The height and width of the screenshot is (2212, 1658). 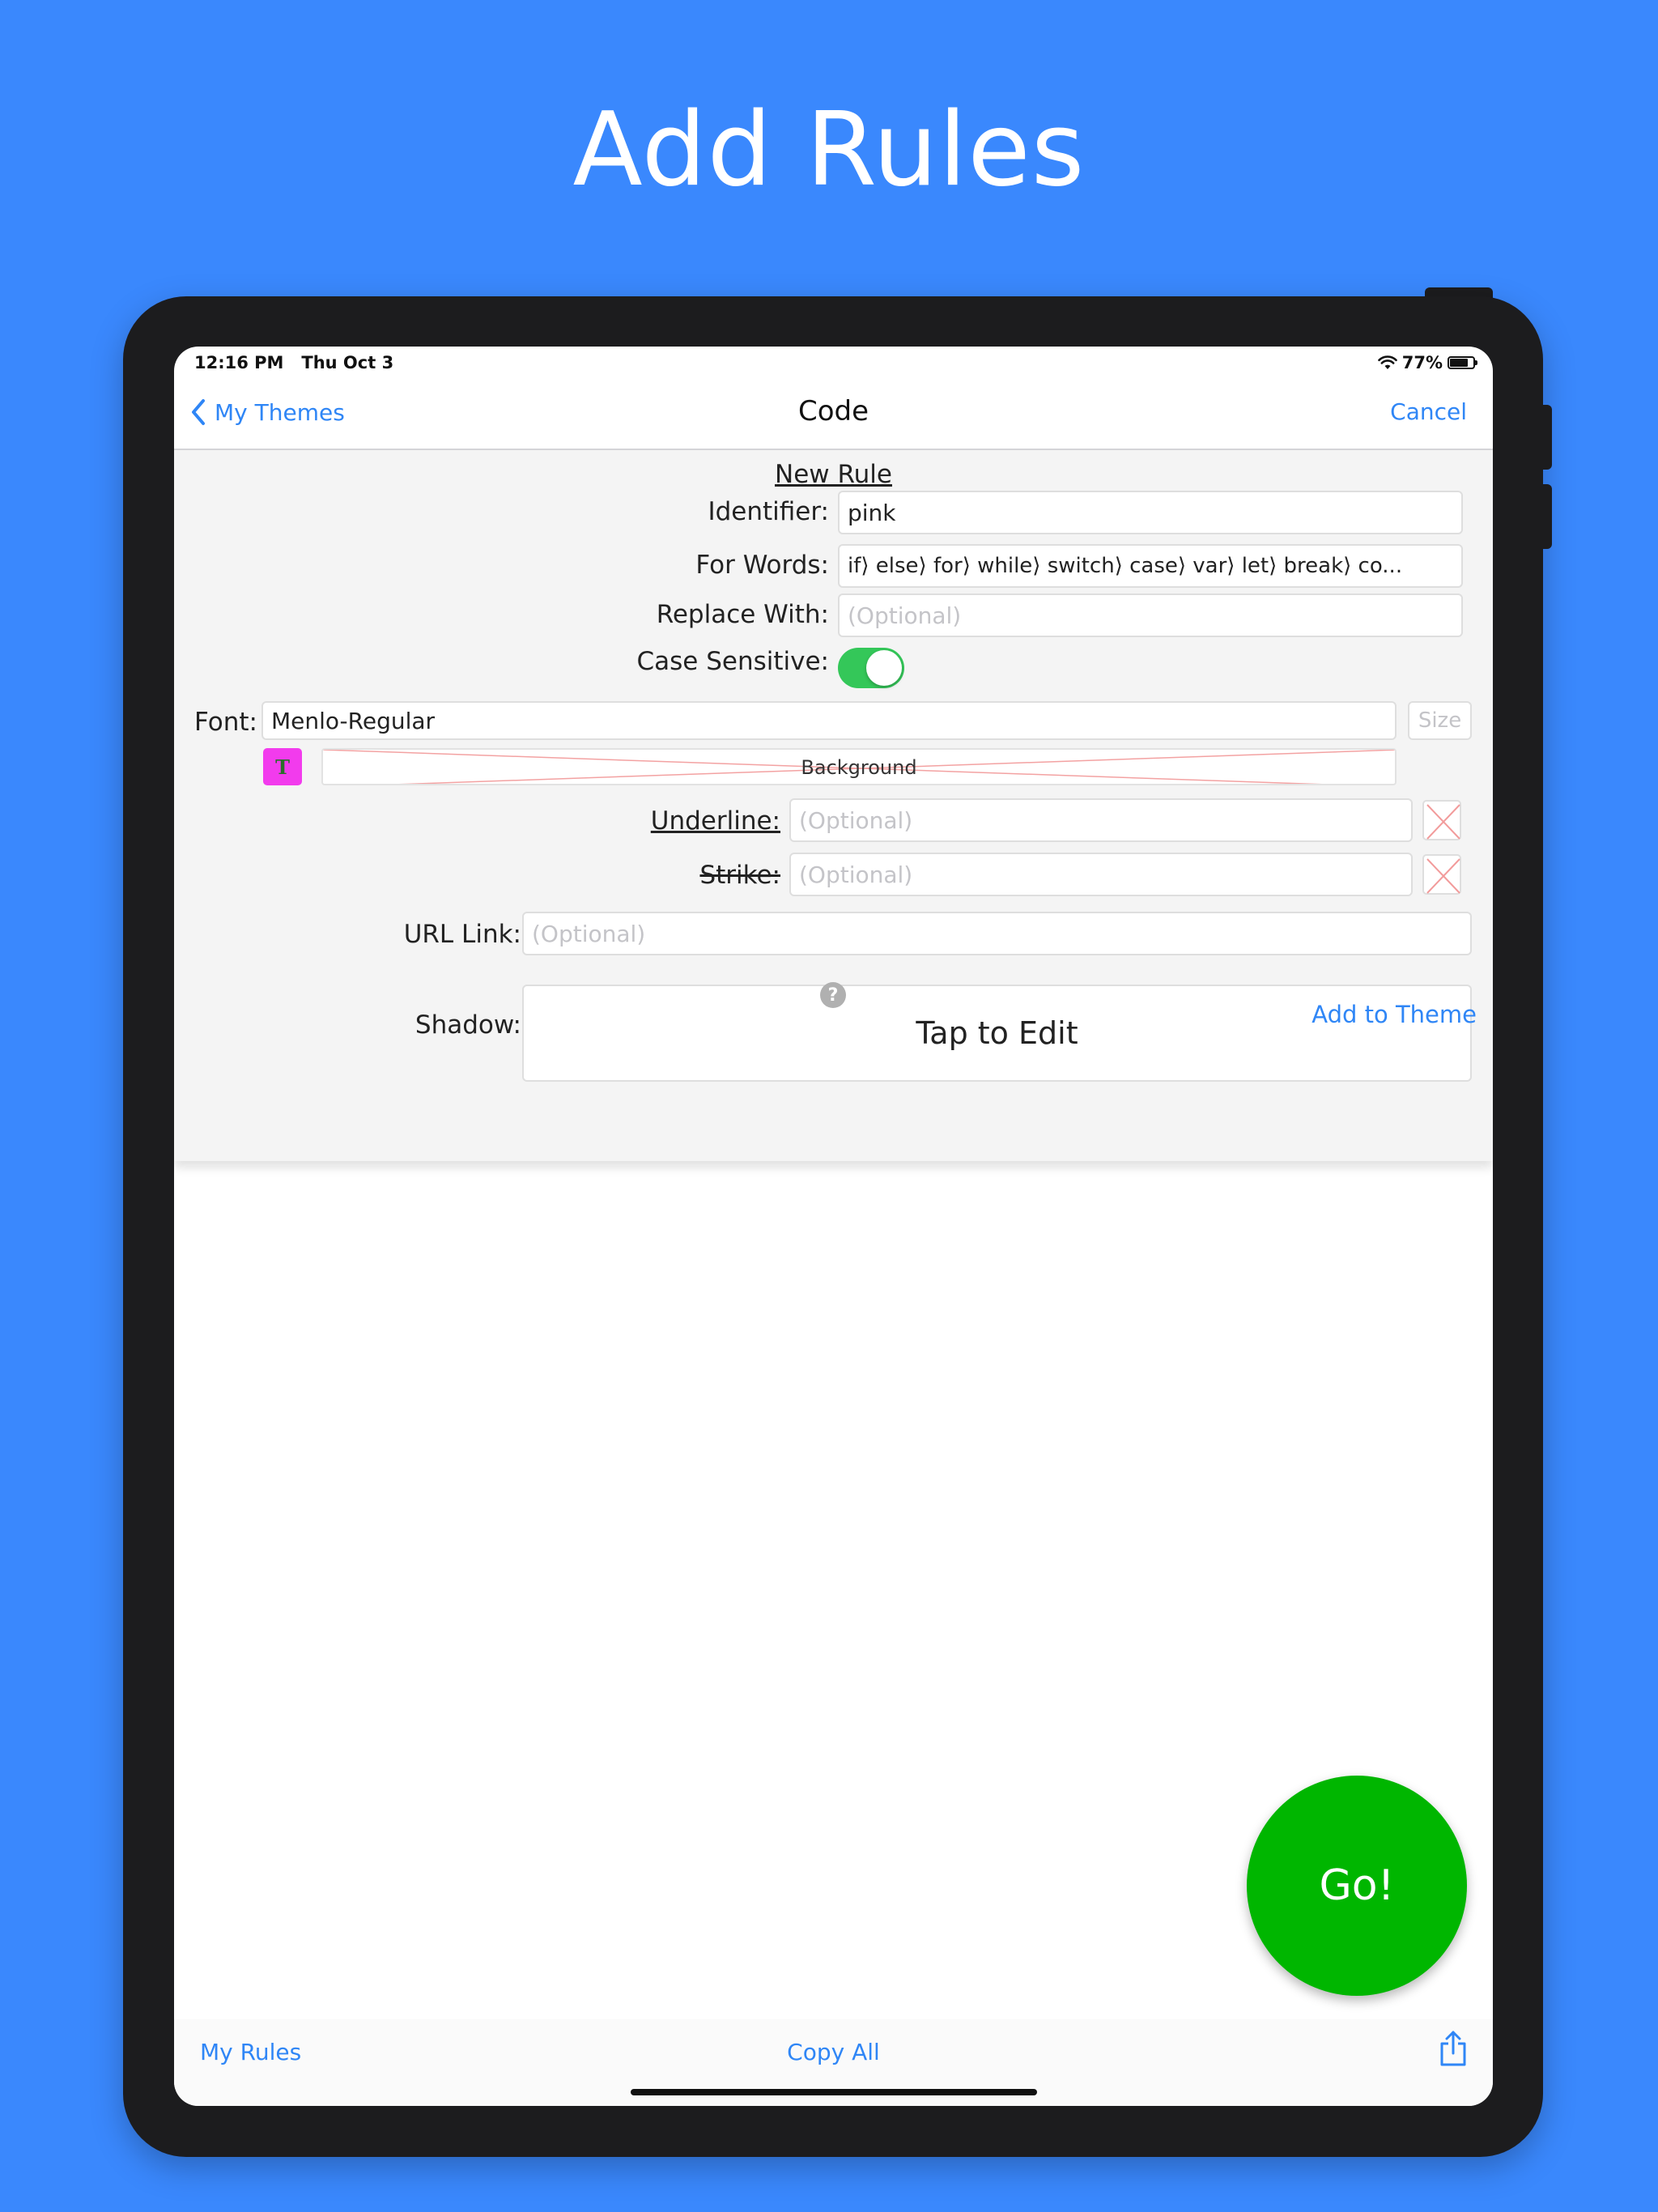 I want to click on page-headline: Add Rules, so click(x=829, y=150).